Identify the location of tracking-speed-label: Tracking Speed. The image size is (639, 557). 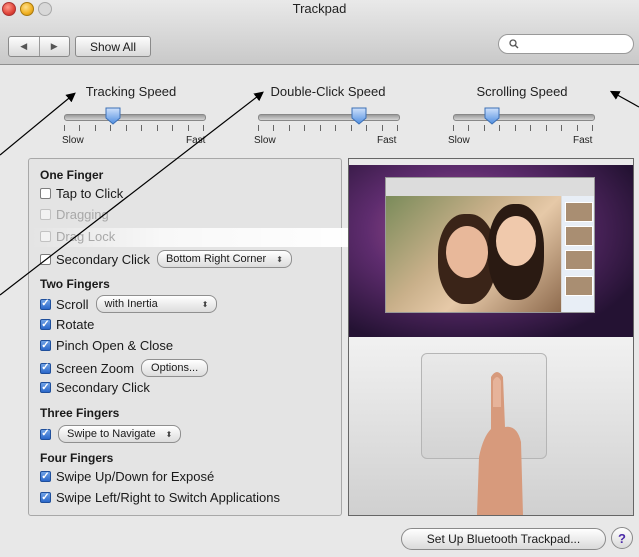
(131, 91).